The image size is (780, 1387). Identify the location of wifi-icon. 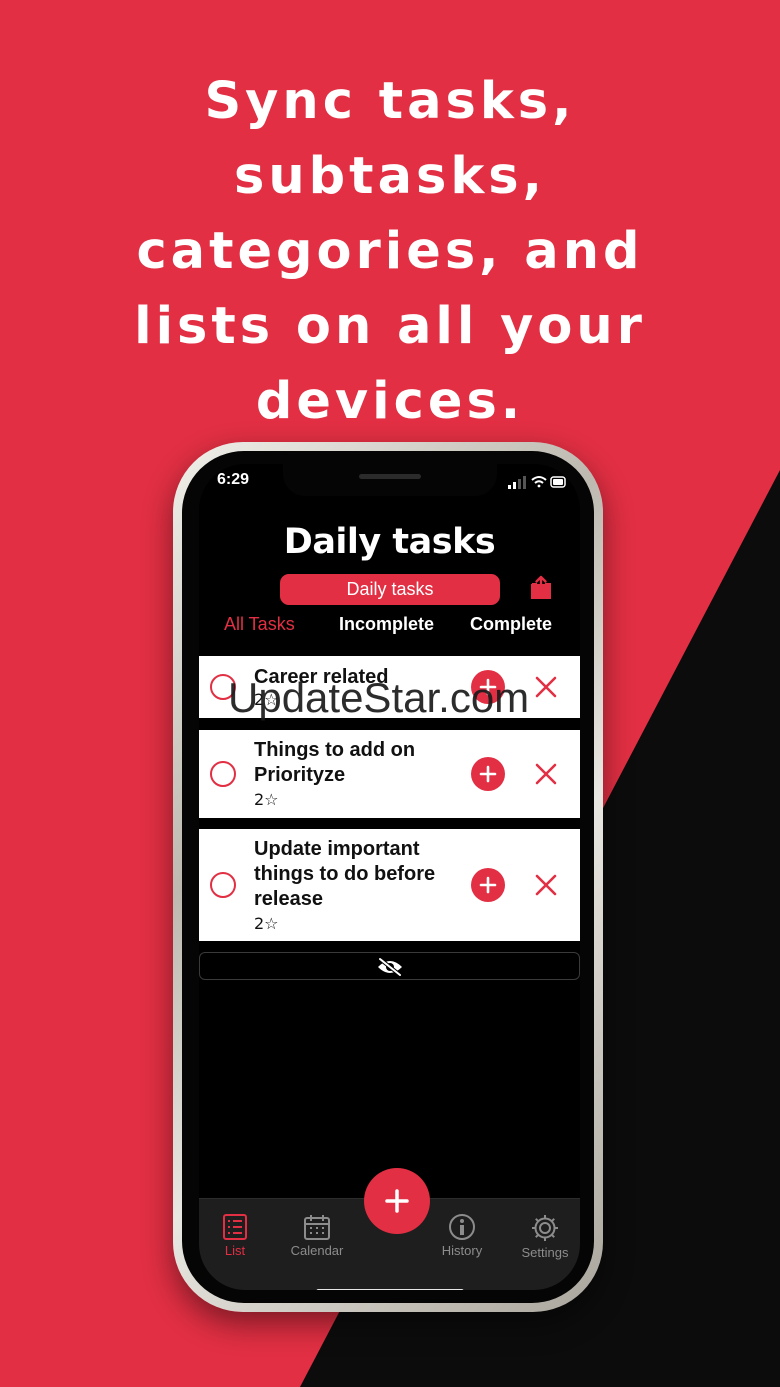
(539, 482).